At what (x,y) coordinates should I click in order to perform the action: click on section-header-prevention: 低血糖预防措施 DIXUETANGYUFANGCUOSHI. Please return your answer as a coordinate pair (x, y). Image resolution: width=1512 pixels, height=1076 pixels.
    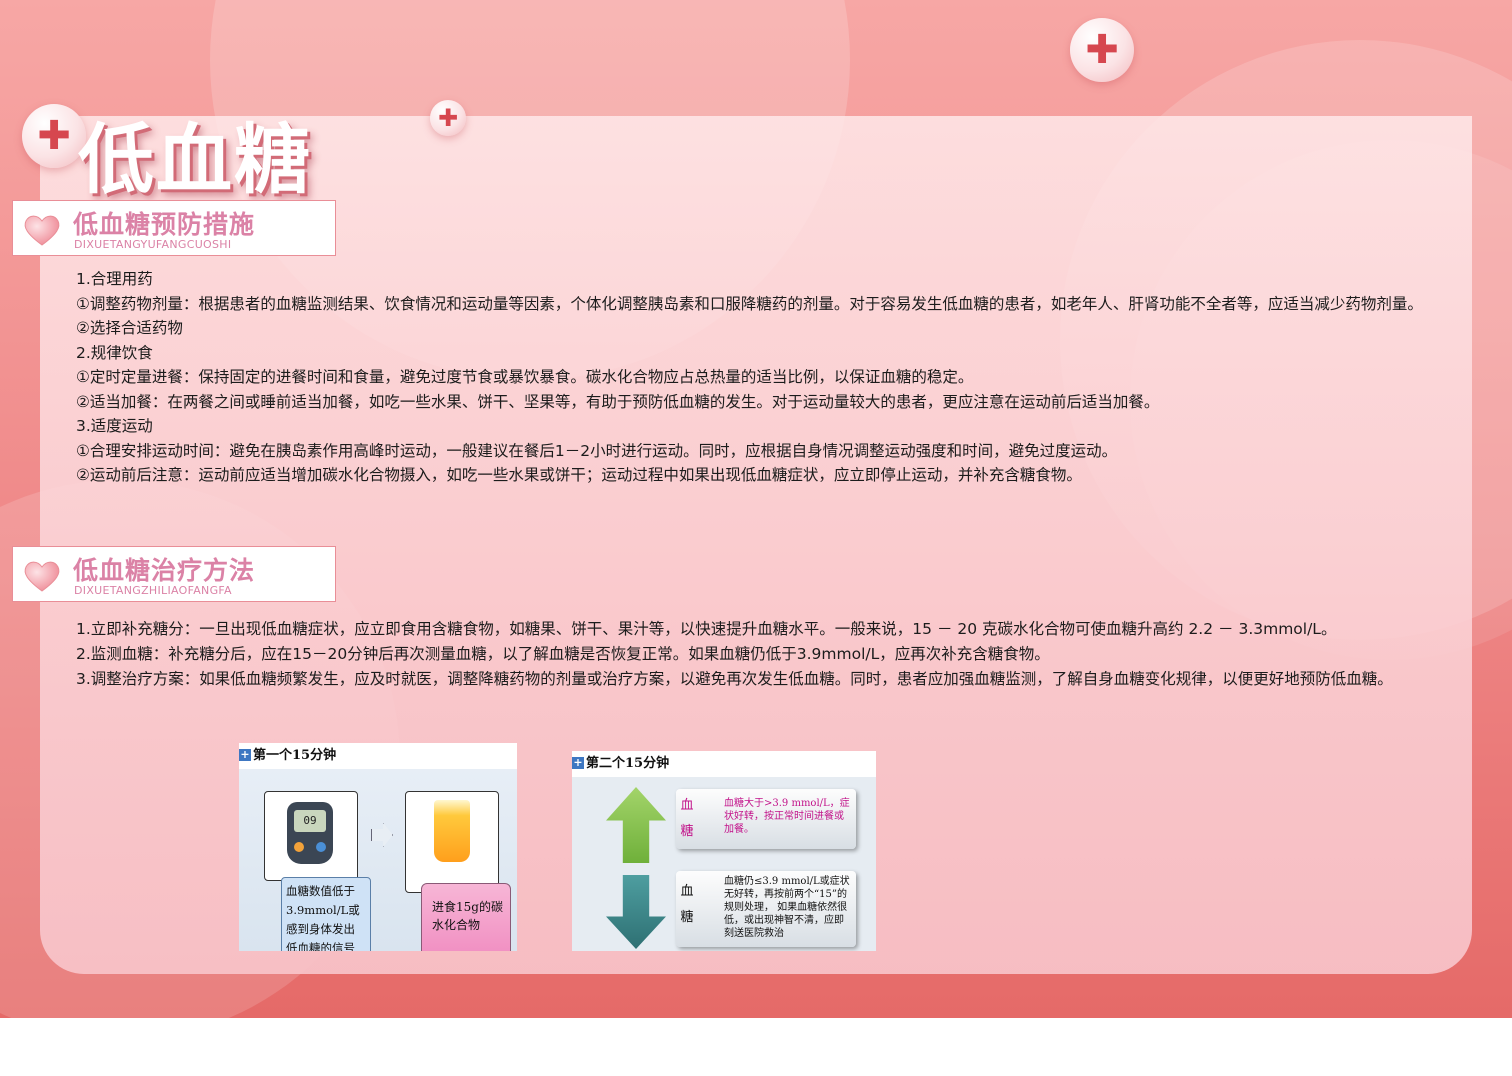
    Looking at the image, I should click on (174, 228).